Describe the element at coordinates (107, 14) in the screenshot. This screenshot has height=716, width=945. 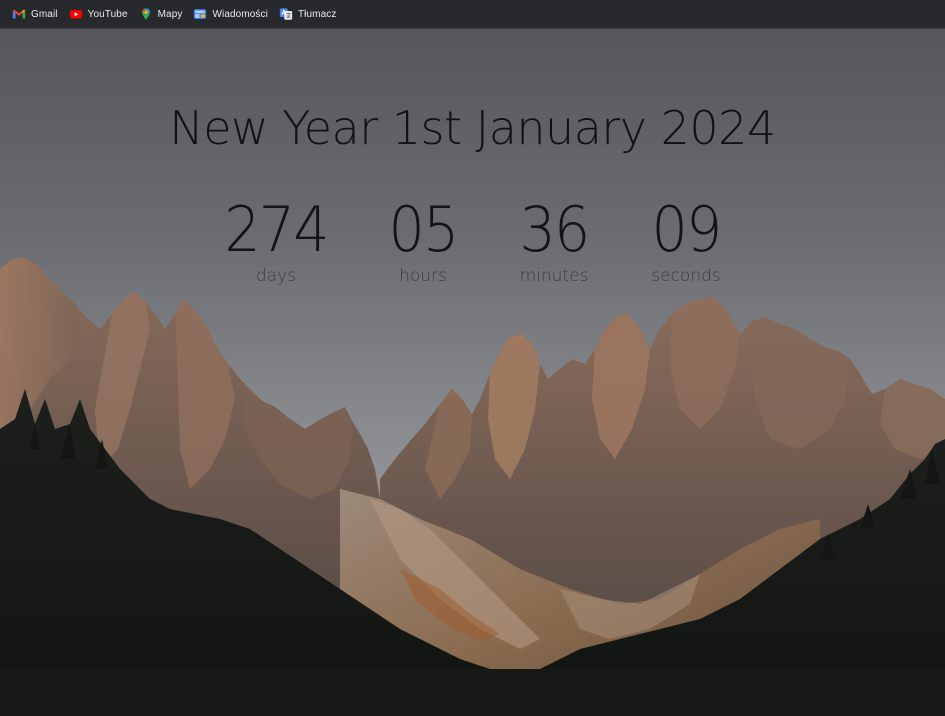
I see `bookmark-label: YouTube` at that location.